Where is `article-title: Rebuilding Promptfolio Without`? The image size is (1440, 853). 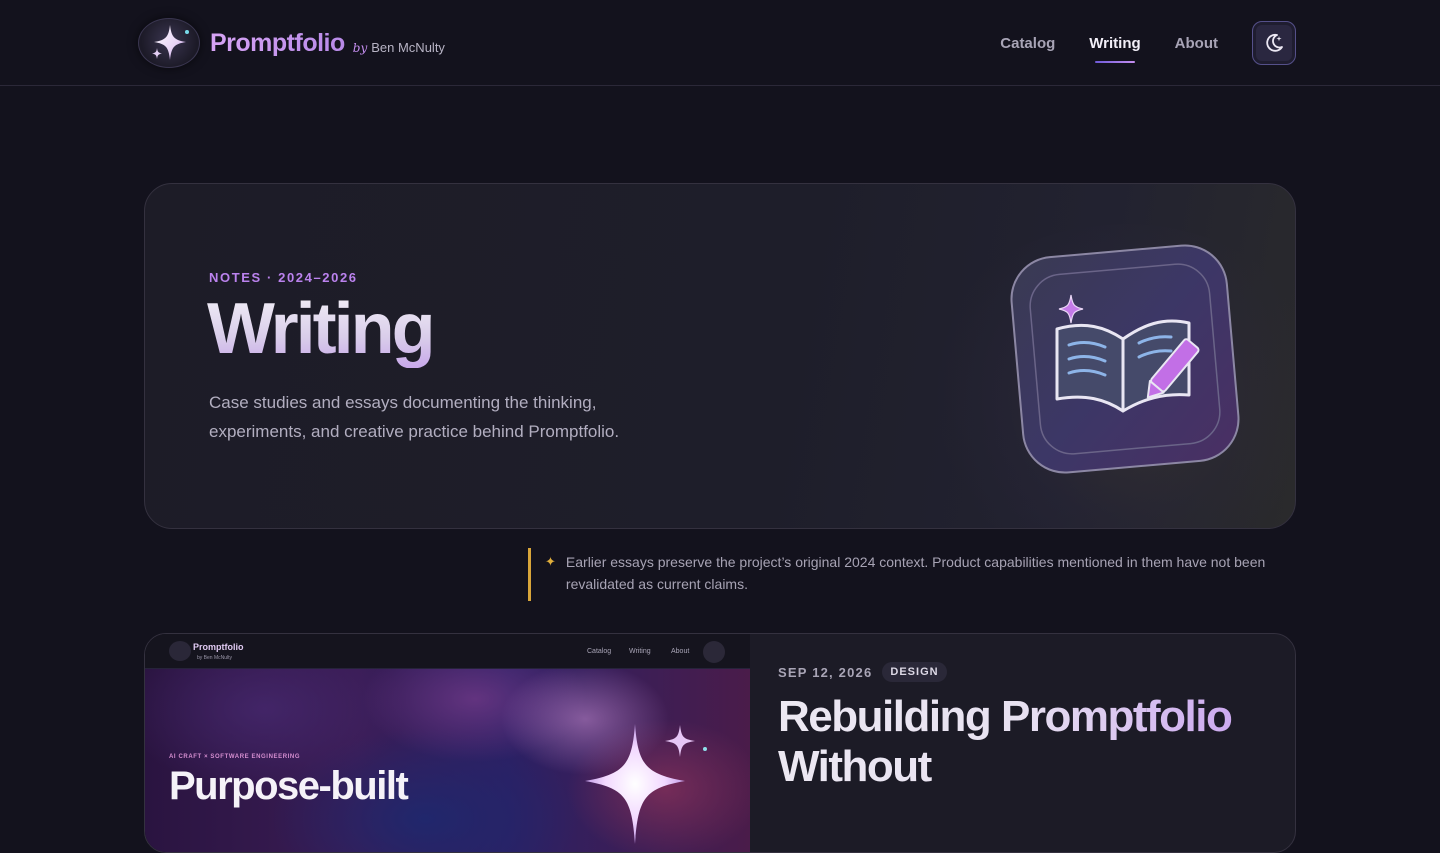 article-title: Rebuilding Promptfolio Without is located at coordinates (1018, 742).